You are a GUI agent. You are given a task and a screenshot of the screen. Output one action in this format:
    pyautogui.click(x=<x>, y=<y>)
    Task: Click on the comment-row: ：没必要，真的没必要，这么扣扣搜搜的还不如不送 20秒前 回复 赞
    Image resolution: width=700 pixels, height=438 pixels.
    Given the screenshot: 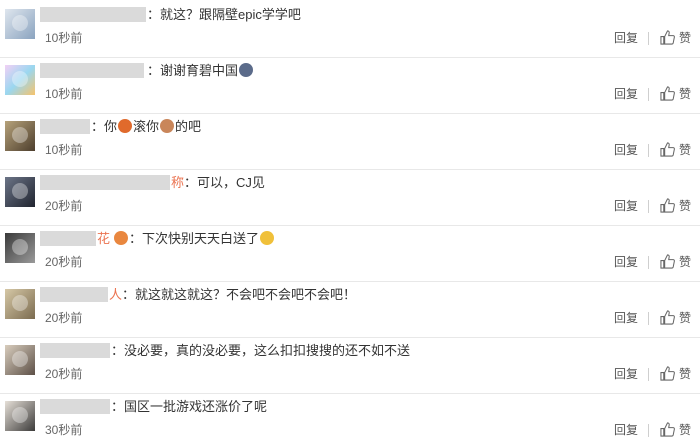 What is the action you would take?
    pyautogui.click(x=350, y=366)
    